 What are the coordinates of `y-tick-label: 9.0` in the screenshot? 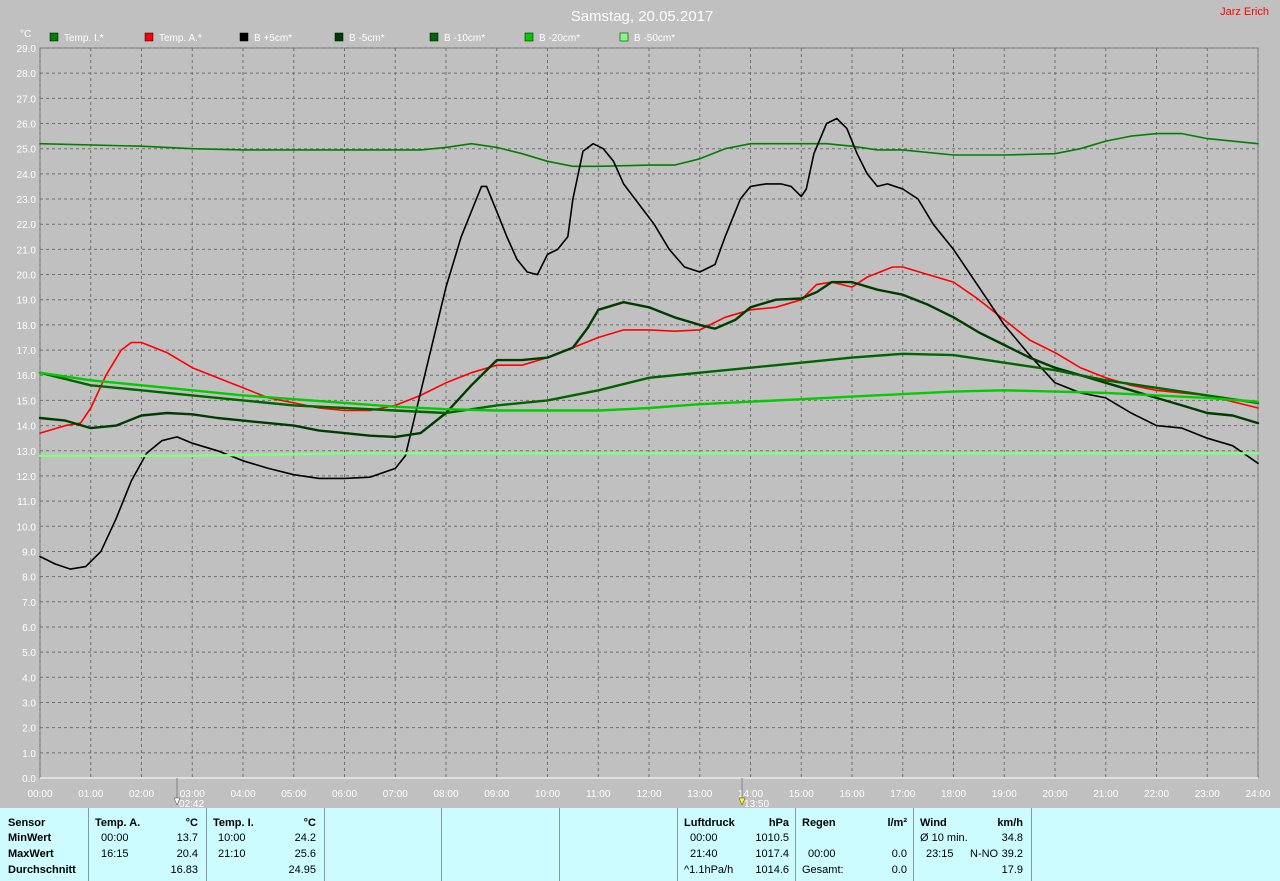 It's located at (29, 552).